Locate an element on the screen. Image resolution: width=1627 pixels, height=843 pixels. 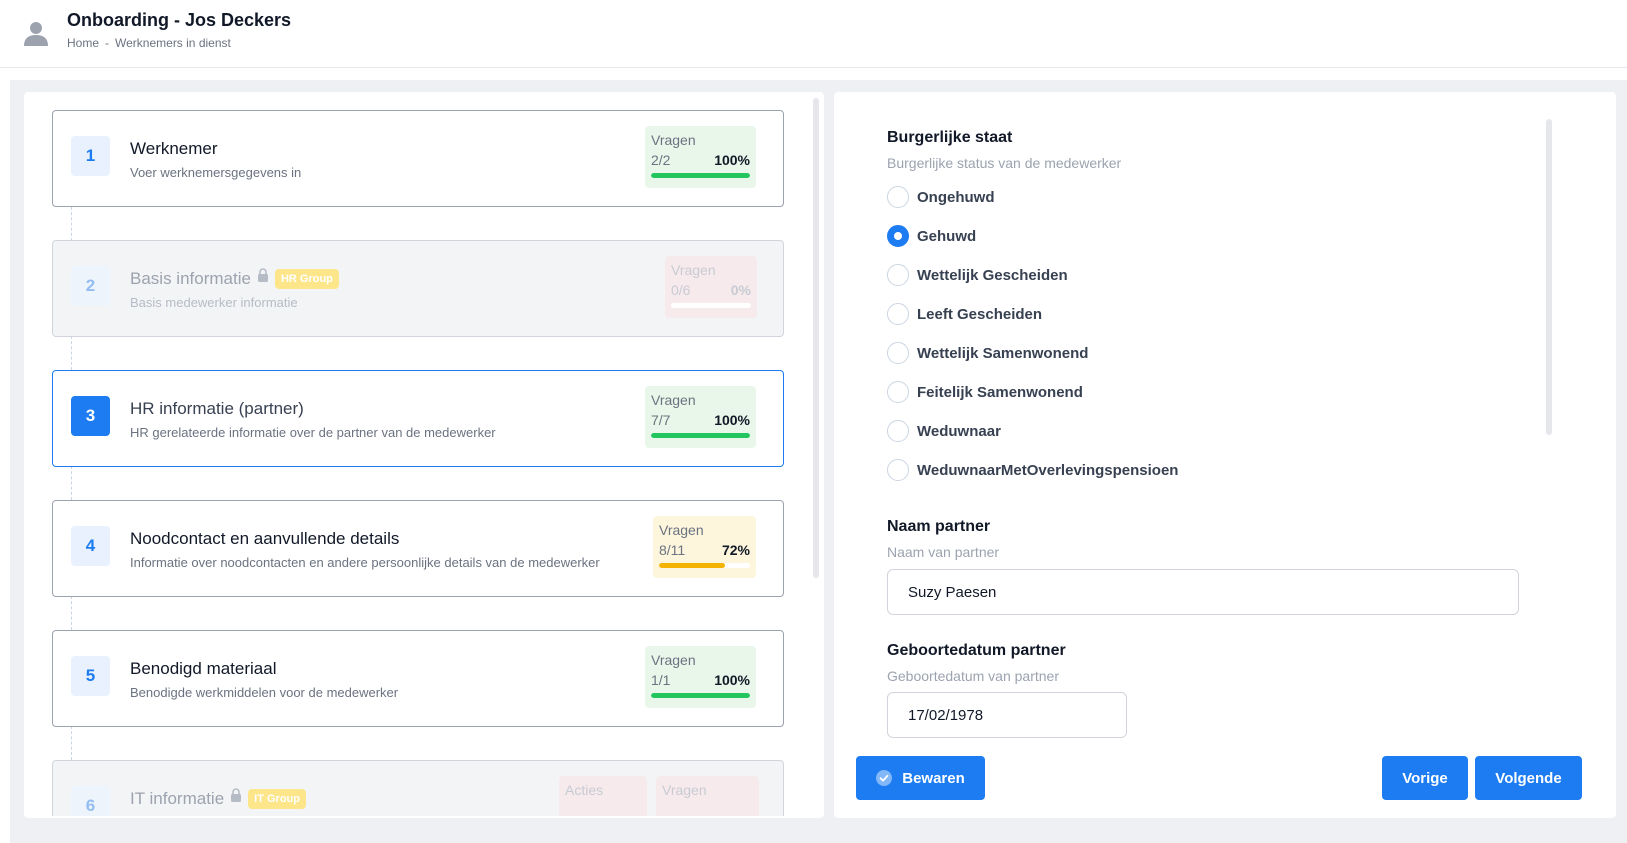
radio-label: Gehuwd is located at coordinates (947, 236).